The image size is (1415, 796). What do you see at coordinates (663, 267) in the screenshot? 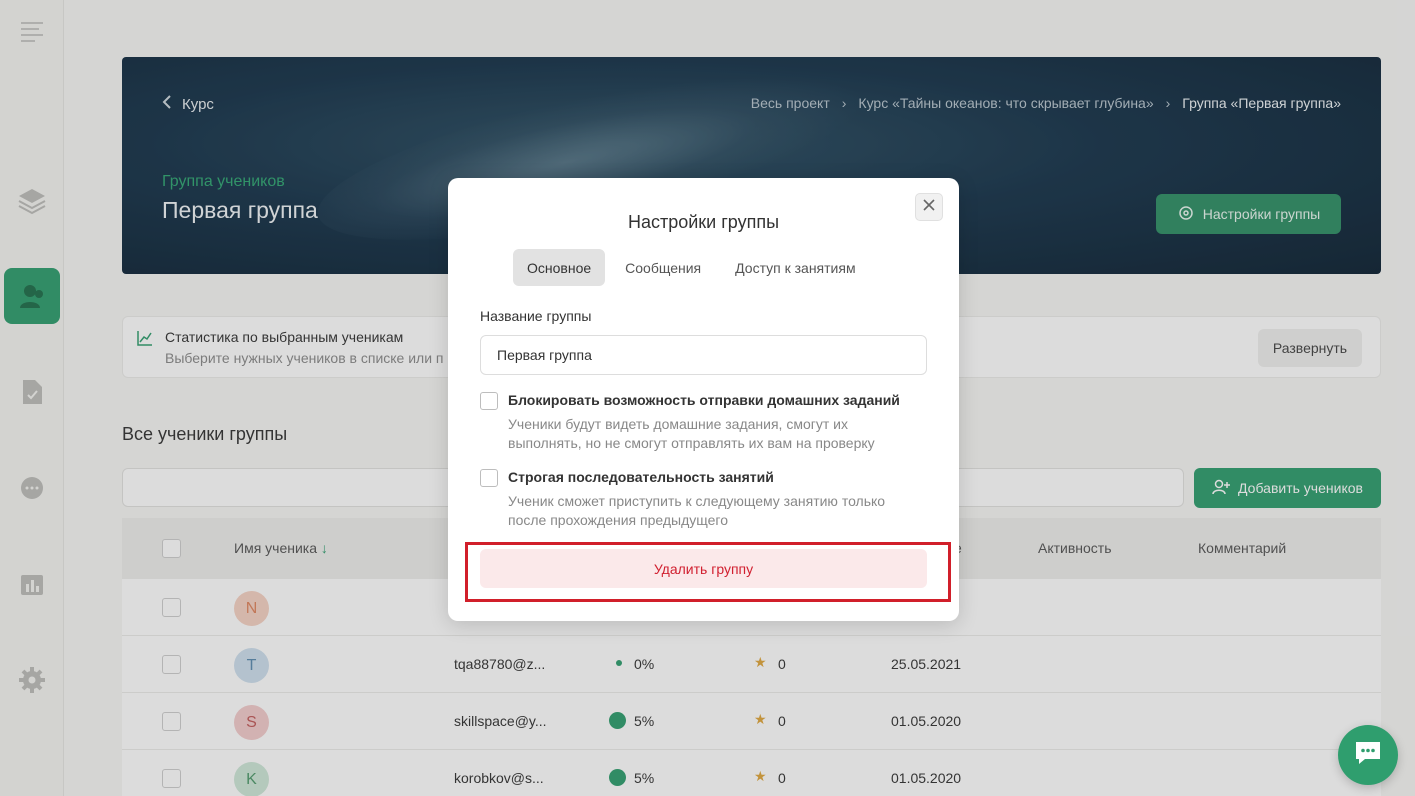
I see `tab-messages: Сообщения` at bounding box center [663, 267].